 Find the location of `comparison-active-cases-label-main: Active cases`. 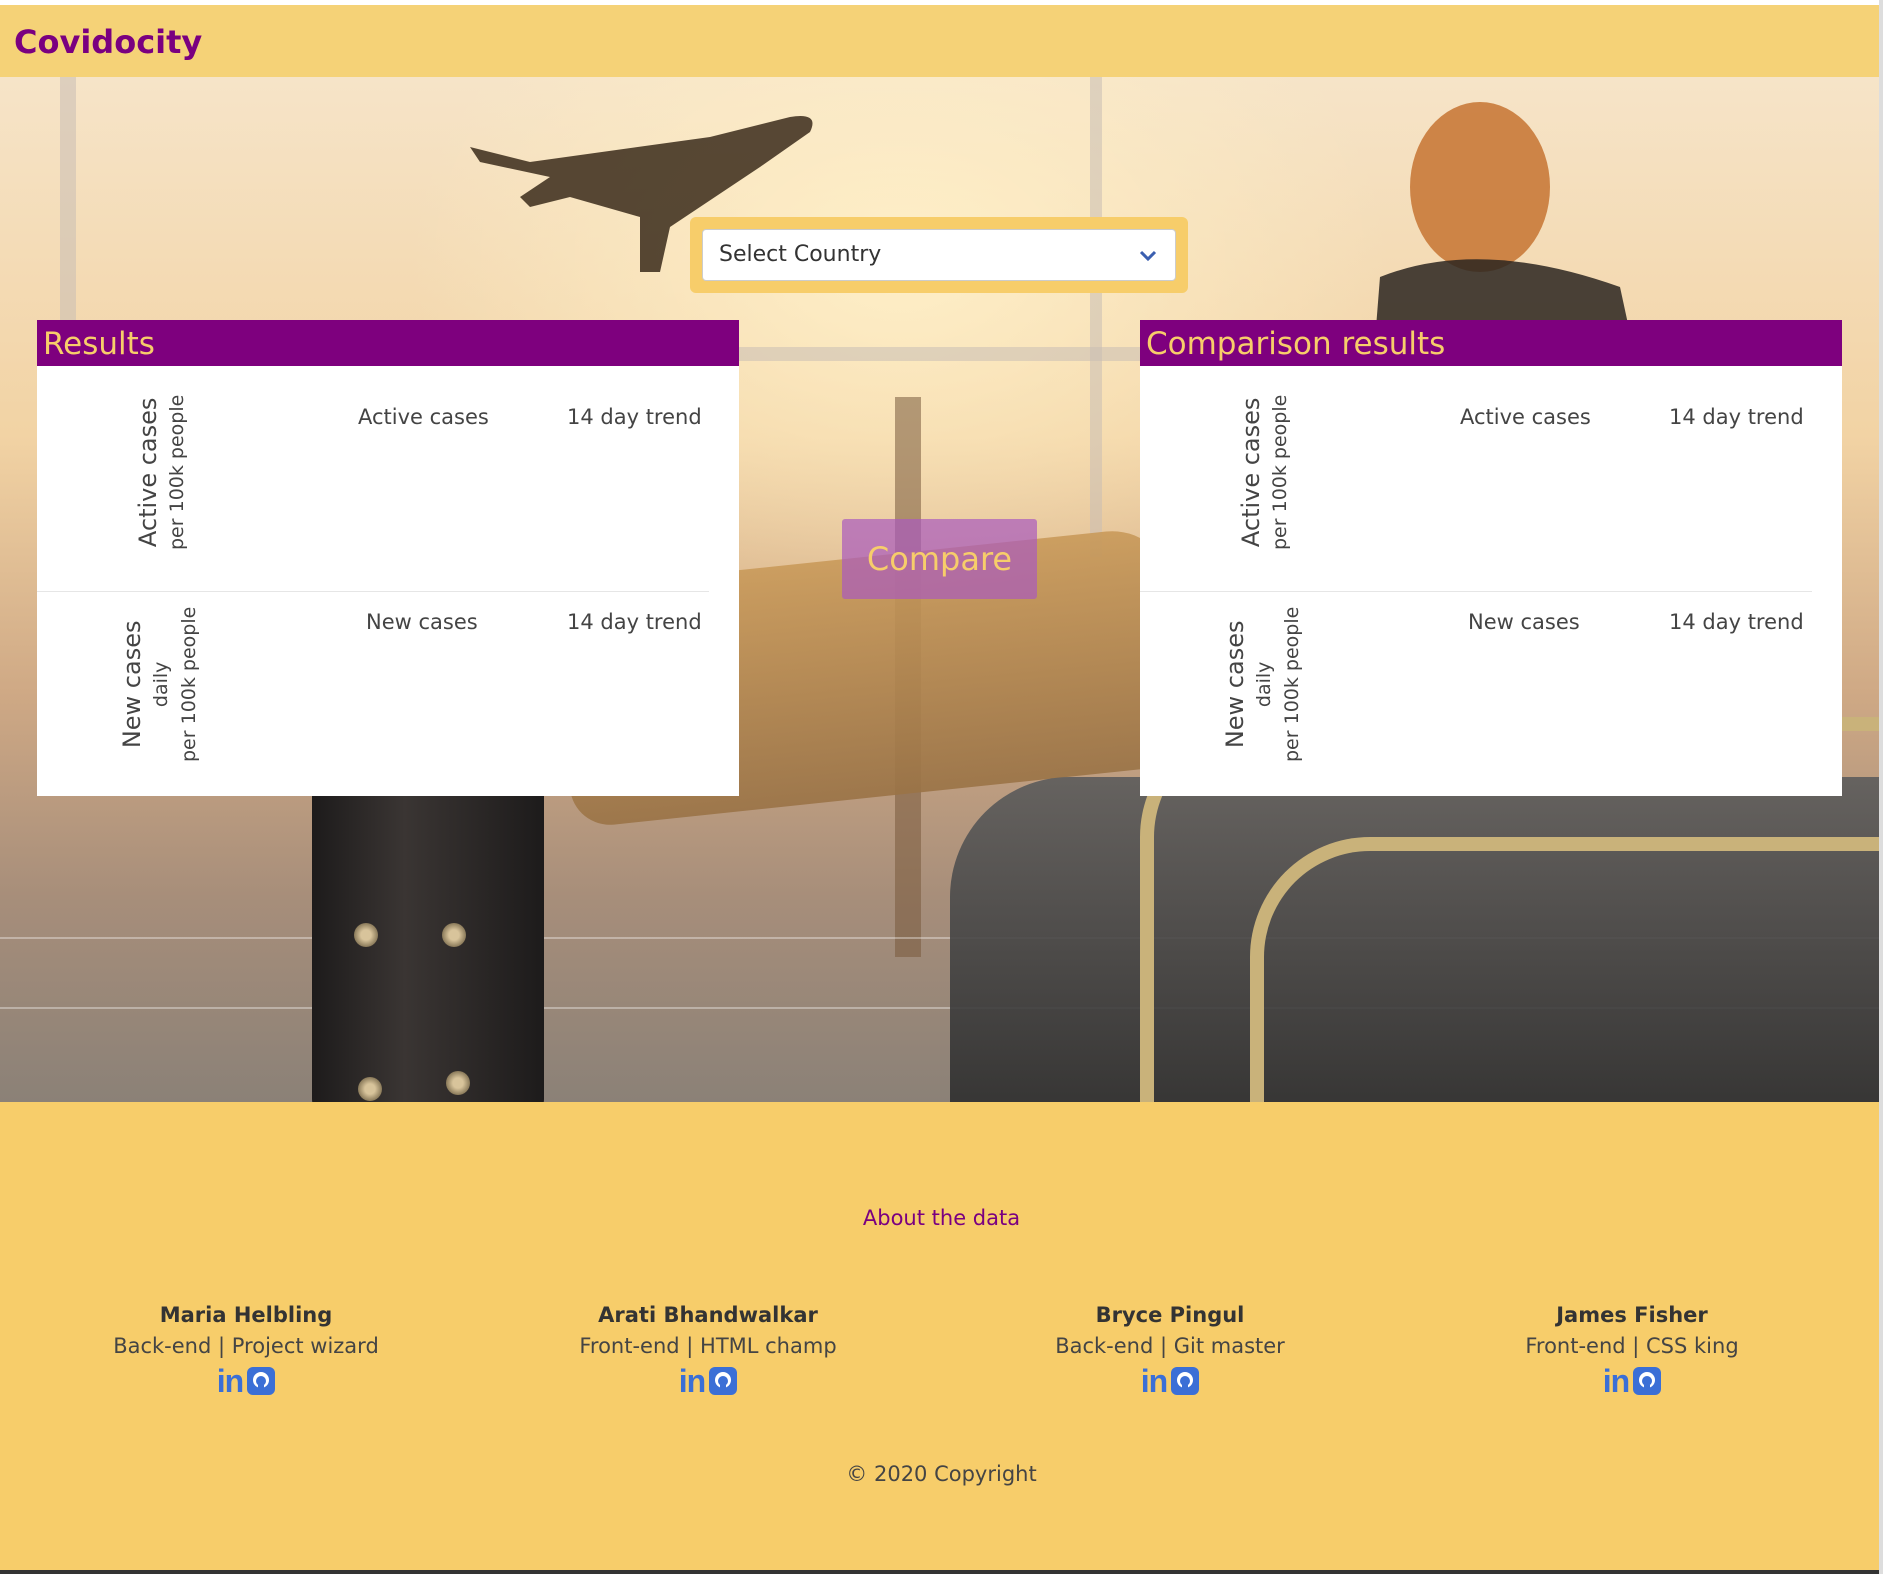

comparison-active-cases-label-main: Active cases is located at coordinates (1251, 472).